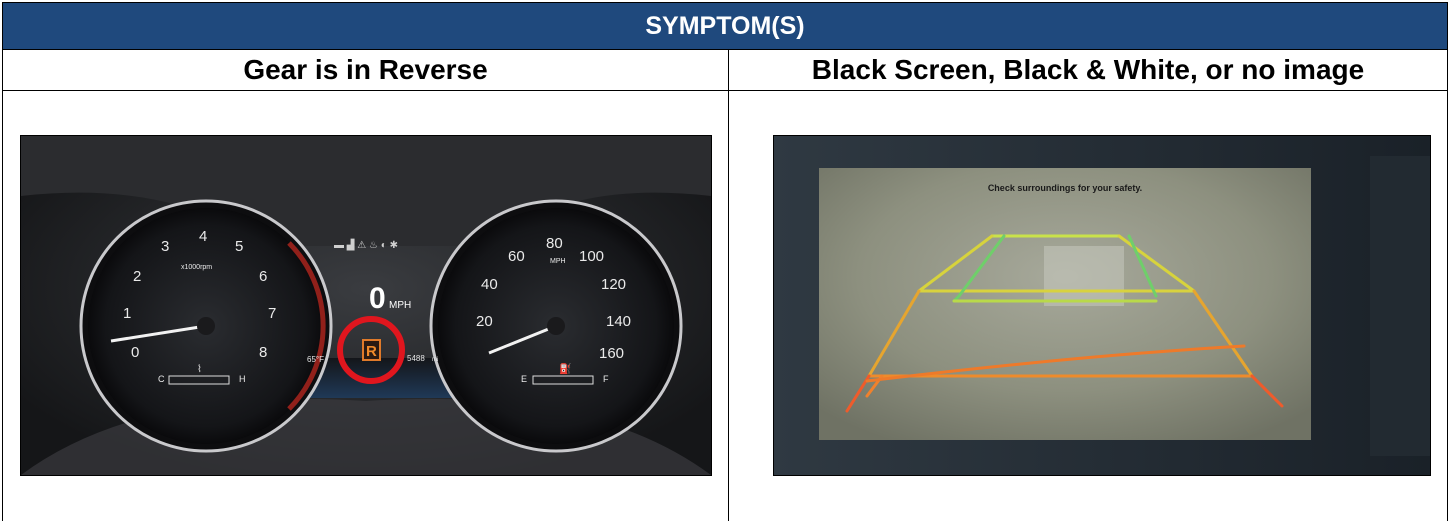 The height and width of the screenshot is (521, 1453). Describe the element at coordinates (365, 70) in the screenshot. I see `column-title-gear-reverse: Gear is in Reverse` at that location.